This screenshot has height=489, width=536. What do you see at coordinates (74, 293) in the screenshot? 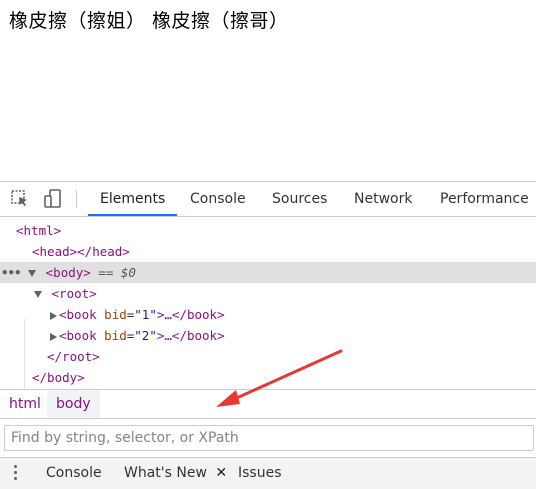
I see `tag-root-open: <root>` at bounding box center [74, 293].